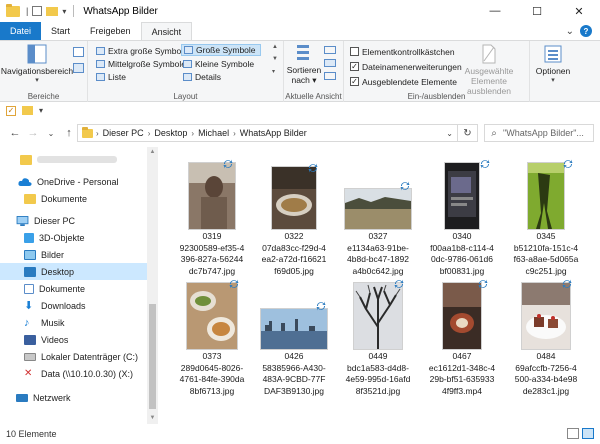 Image resolution: width=600 pixels, height=444 pixels. Describe the element at coordinates (273, 133) in the screenshot. I see `breadcrumb-whatsapp-bilder: WhatsApp Bilder` at that location.